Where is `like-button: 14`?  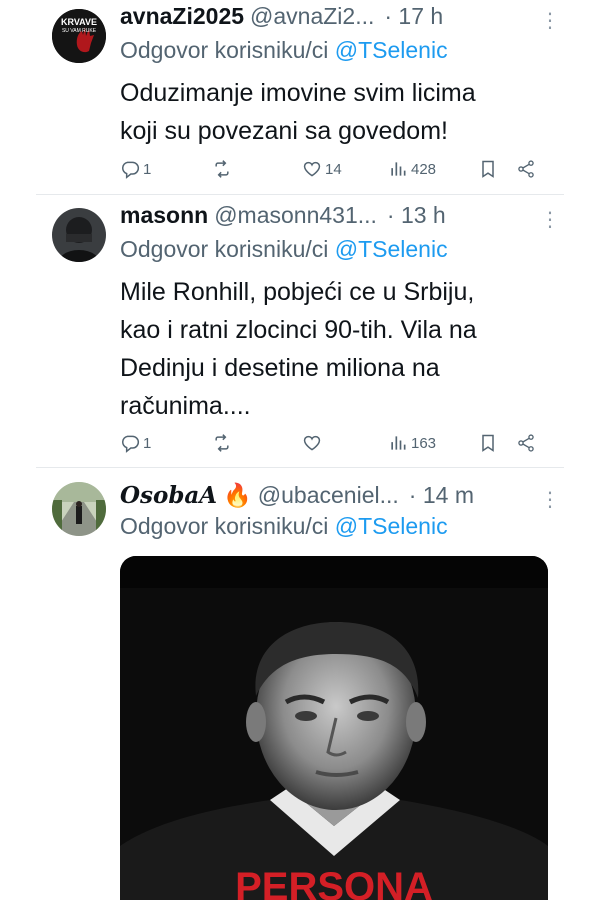 like-button: 14 is located at coordinates (322, 169).